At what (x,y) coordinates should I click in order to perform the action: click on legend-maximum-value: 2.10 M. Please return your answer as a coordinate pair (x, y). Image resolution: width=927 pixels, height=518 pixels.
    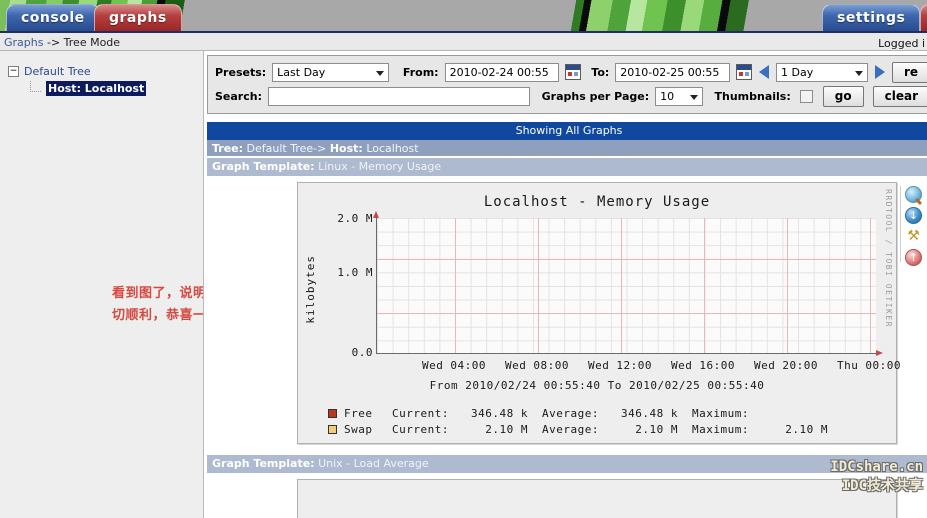
    Looking at the image, I should click on (806, 429).